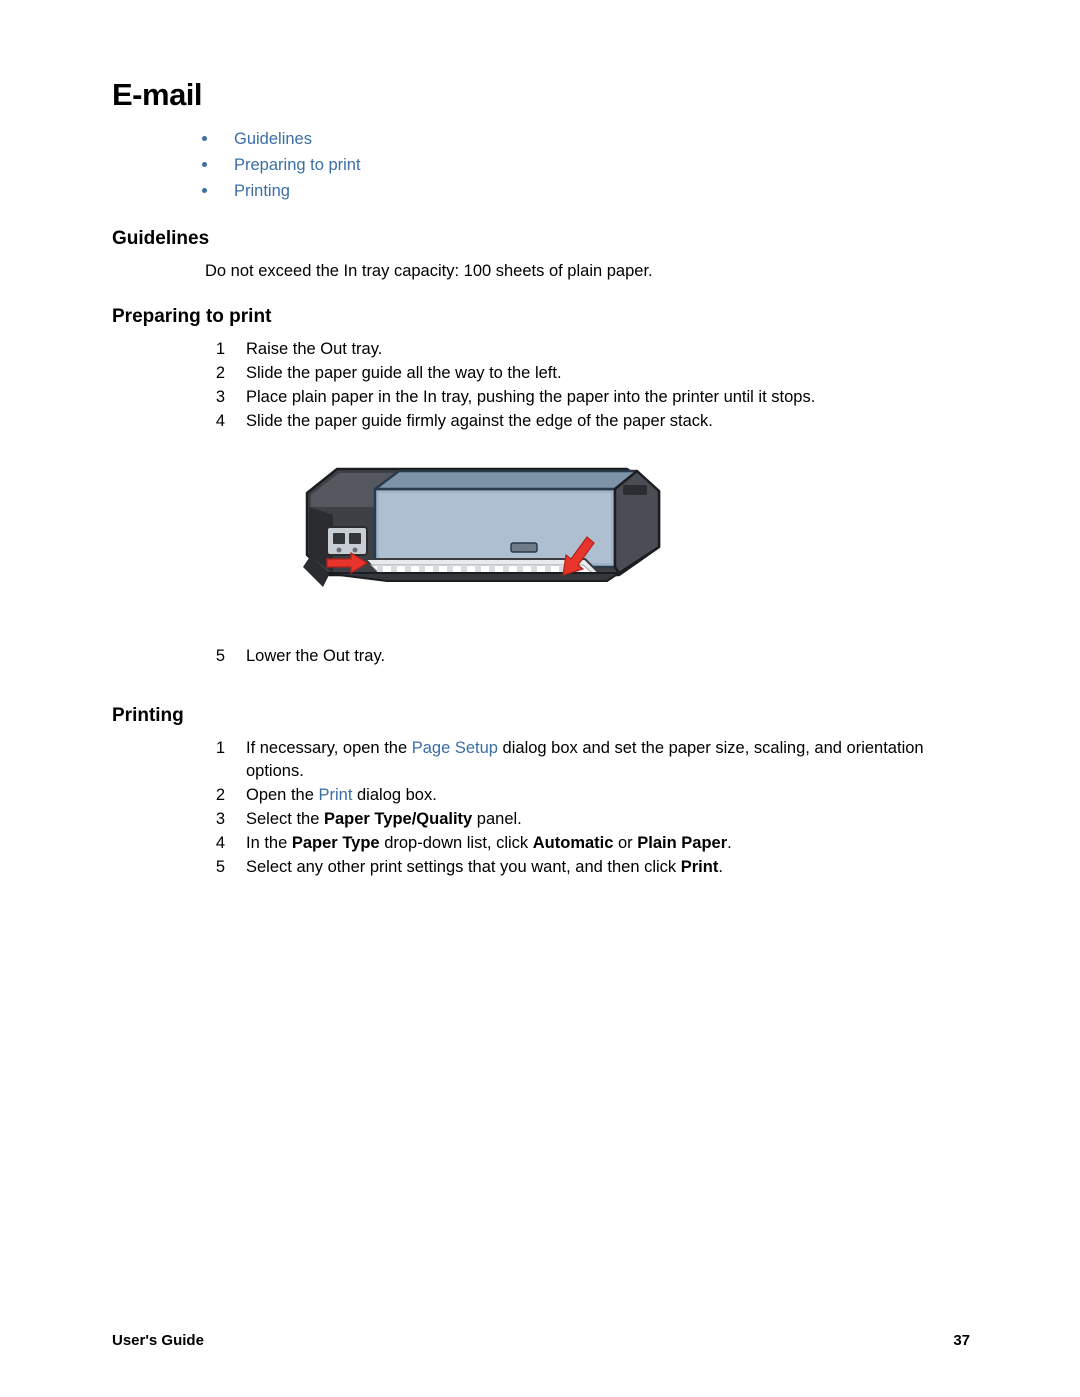 The height and width of the screenshot is (1397, 1080). What do you see at coordinates (282, 795) in the screenshot?
I see `step-text-part: Open the` at bounding box center [282, 795].